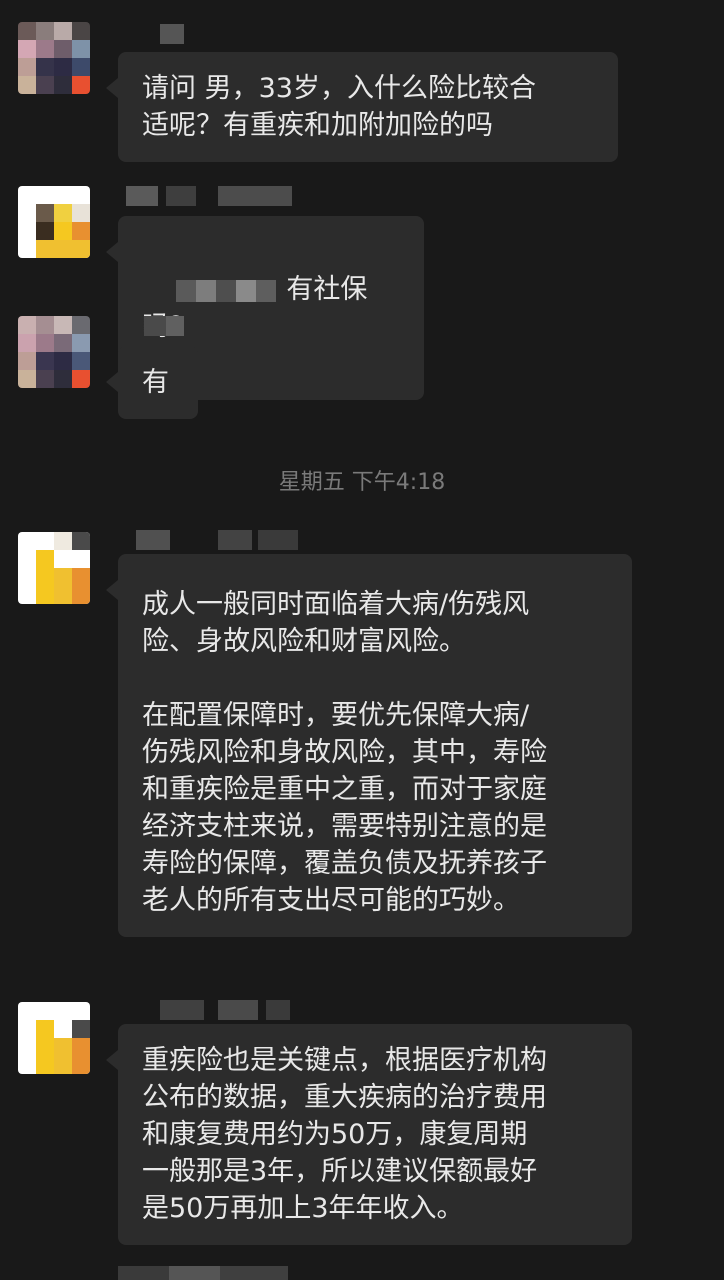 The width and height of the screenshot is (724, 1280). What do you see at coordinates (226, 290) in the screenshot?
I see `redacted-mention` at bounding box center [226, 290].